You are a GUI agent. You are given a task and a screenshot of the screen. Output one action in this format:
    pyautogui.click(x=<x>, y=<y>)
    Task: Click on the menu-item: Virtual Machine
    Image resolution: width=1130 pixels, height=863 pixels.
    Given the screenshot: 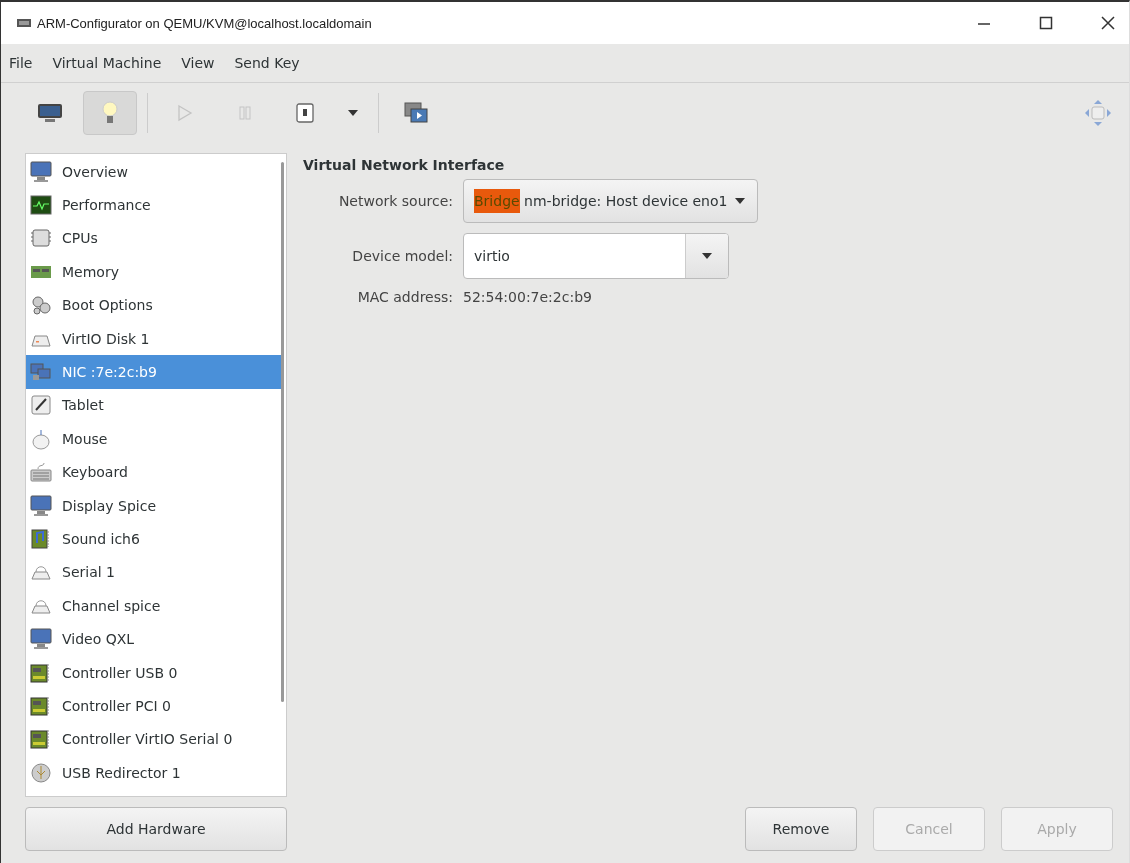 What is the action you would take?
    pyautogui.click(x=107, y=63)
    